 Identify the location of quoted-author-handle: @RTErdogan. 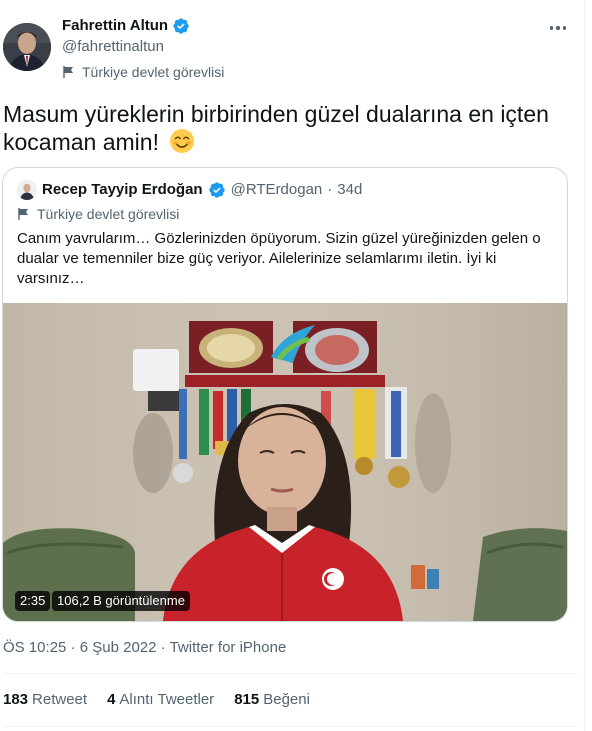
(276, 189).